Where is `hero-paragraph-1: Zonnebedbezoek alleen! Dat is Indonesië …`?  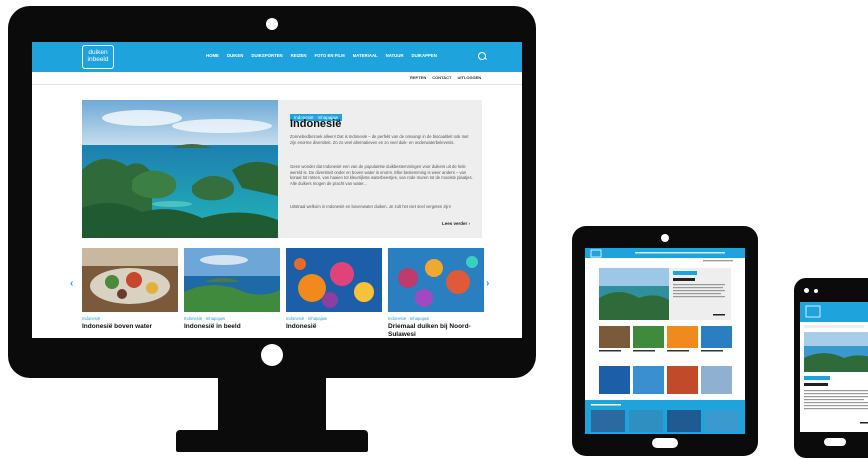
hero-paragraph-1: Zonnebedbezoek alleen! Dat is Indonesië … is located at coordinates (379, 139).